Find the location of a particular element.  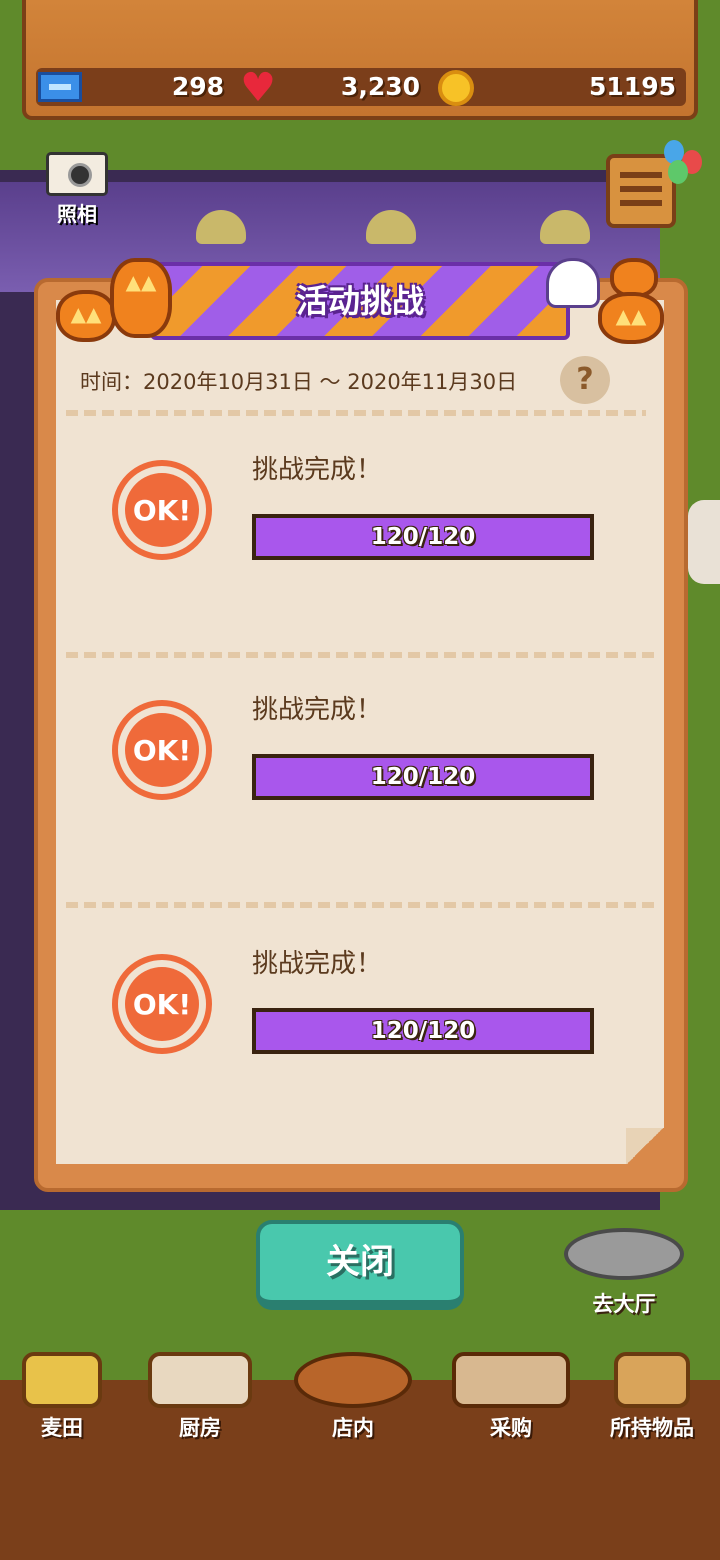

nav-item-purchase: 采购 is located at coordinates (511, 1428).